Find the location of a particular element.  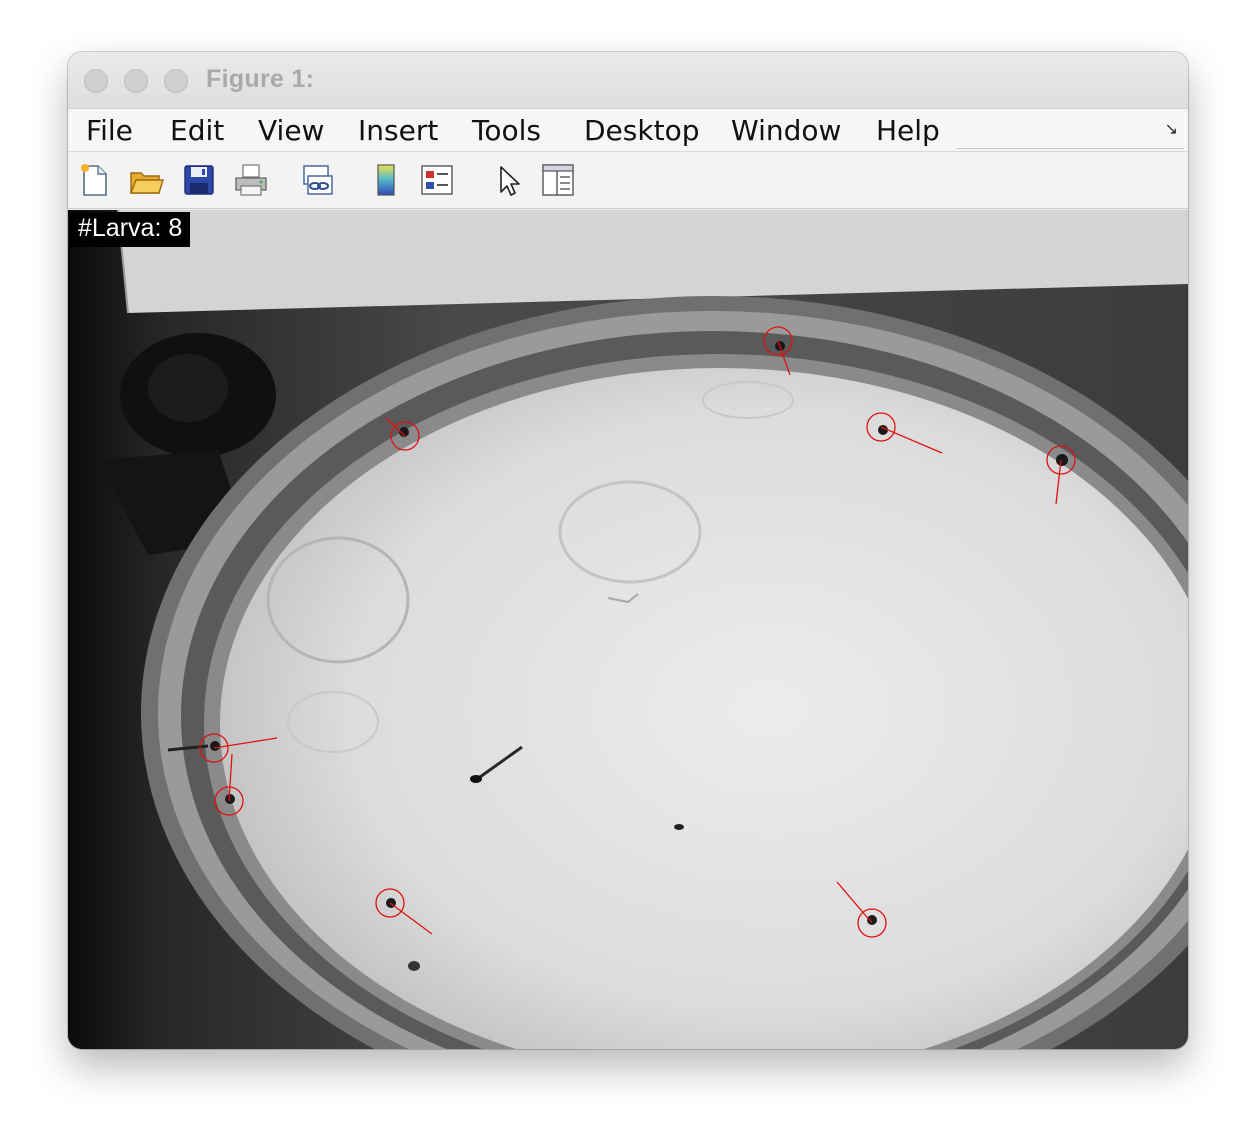

menu-desktop: Desktop is located at coordinates (641, 130).